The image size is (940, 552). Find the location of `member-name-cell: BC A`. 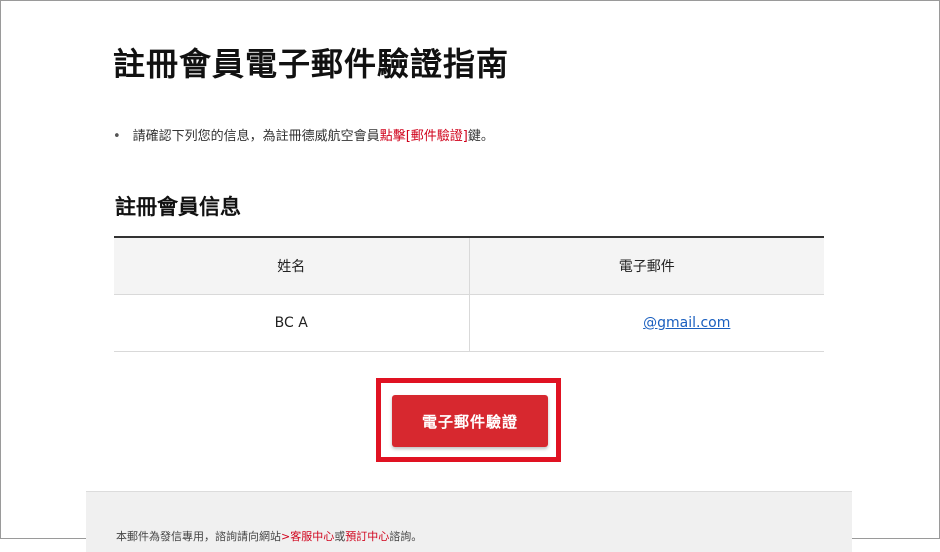

member-name-cell: BC A is located at coordinates (291, 323).